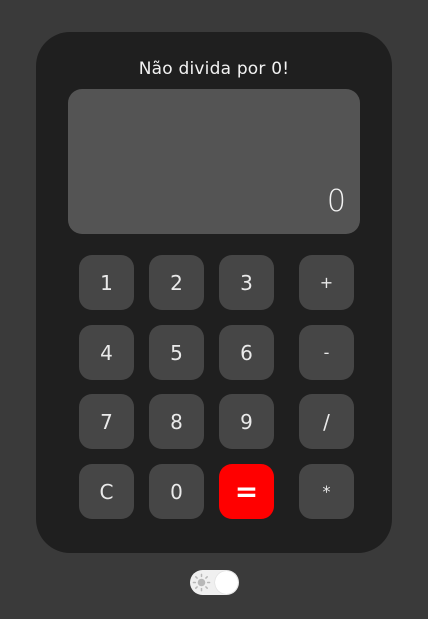  I want to click on subtract-button: -, so click(326, 352).